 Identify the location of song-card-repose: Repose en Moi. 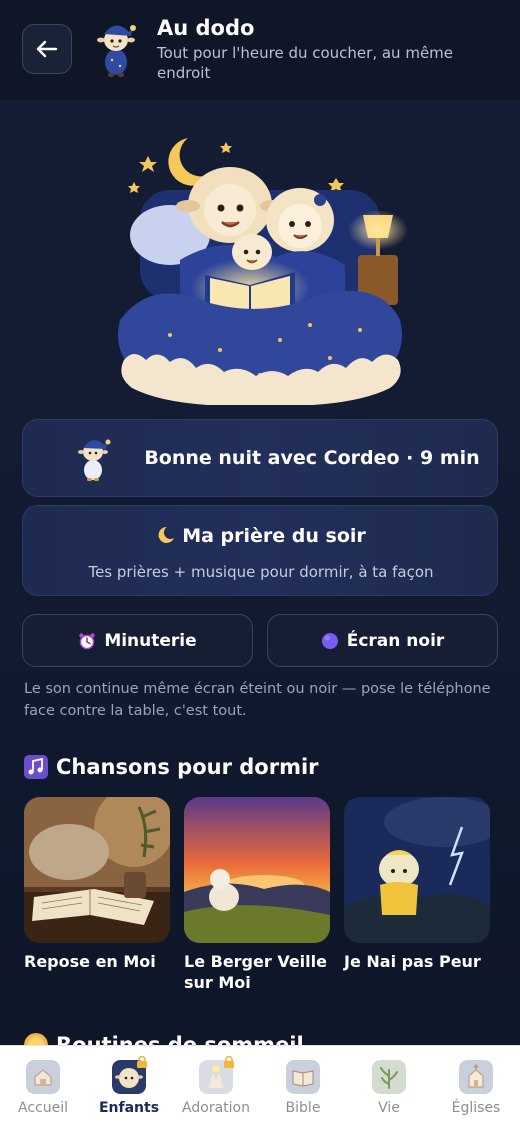
(97, 884).